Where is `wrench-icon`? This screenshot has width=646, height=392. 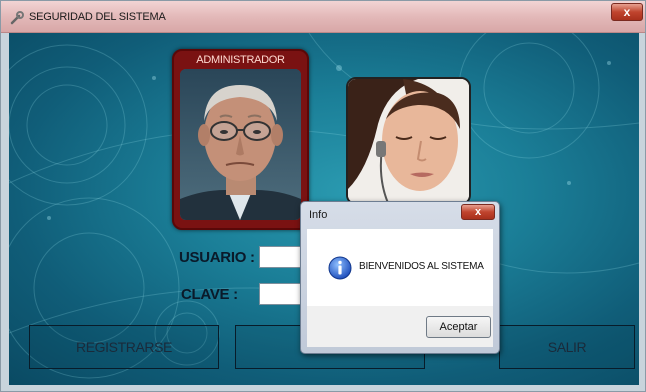 wrench-icon is located at coordinates (17, 18).